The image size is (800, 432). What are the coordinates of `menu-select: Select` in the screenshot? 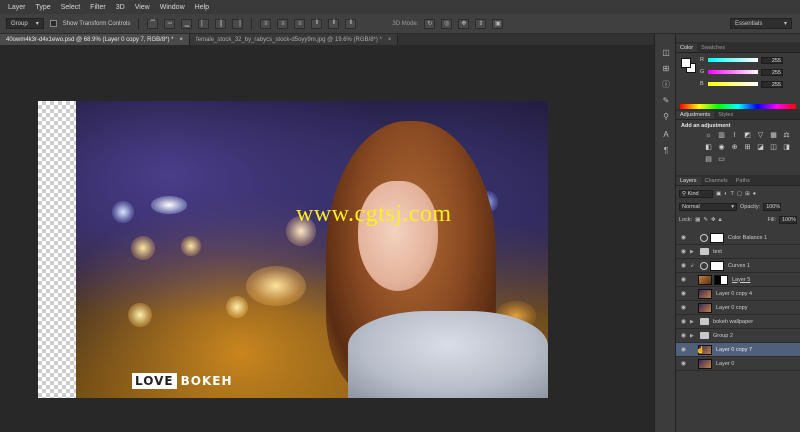 It's located at (70, 7).